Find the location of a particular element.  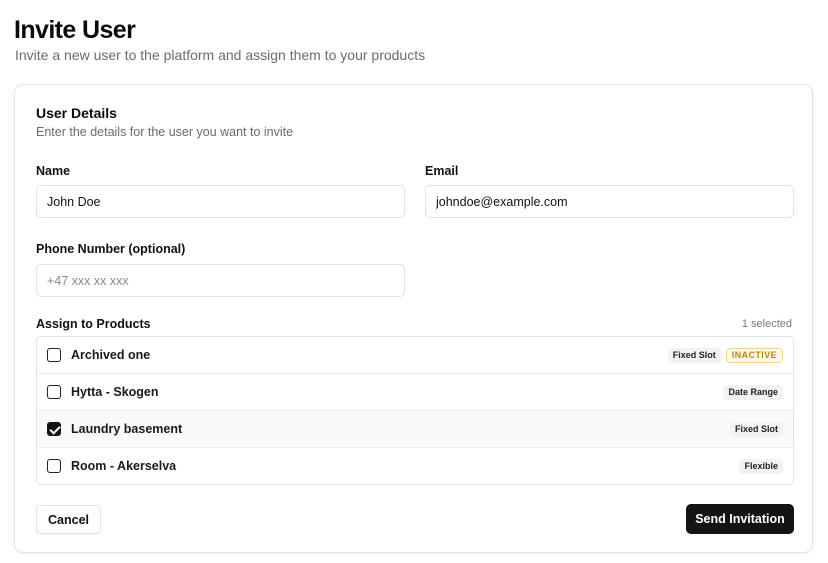

page-title: Invite User is located at coordinates (75, 30).